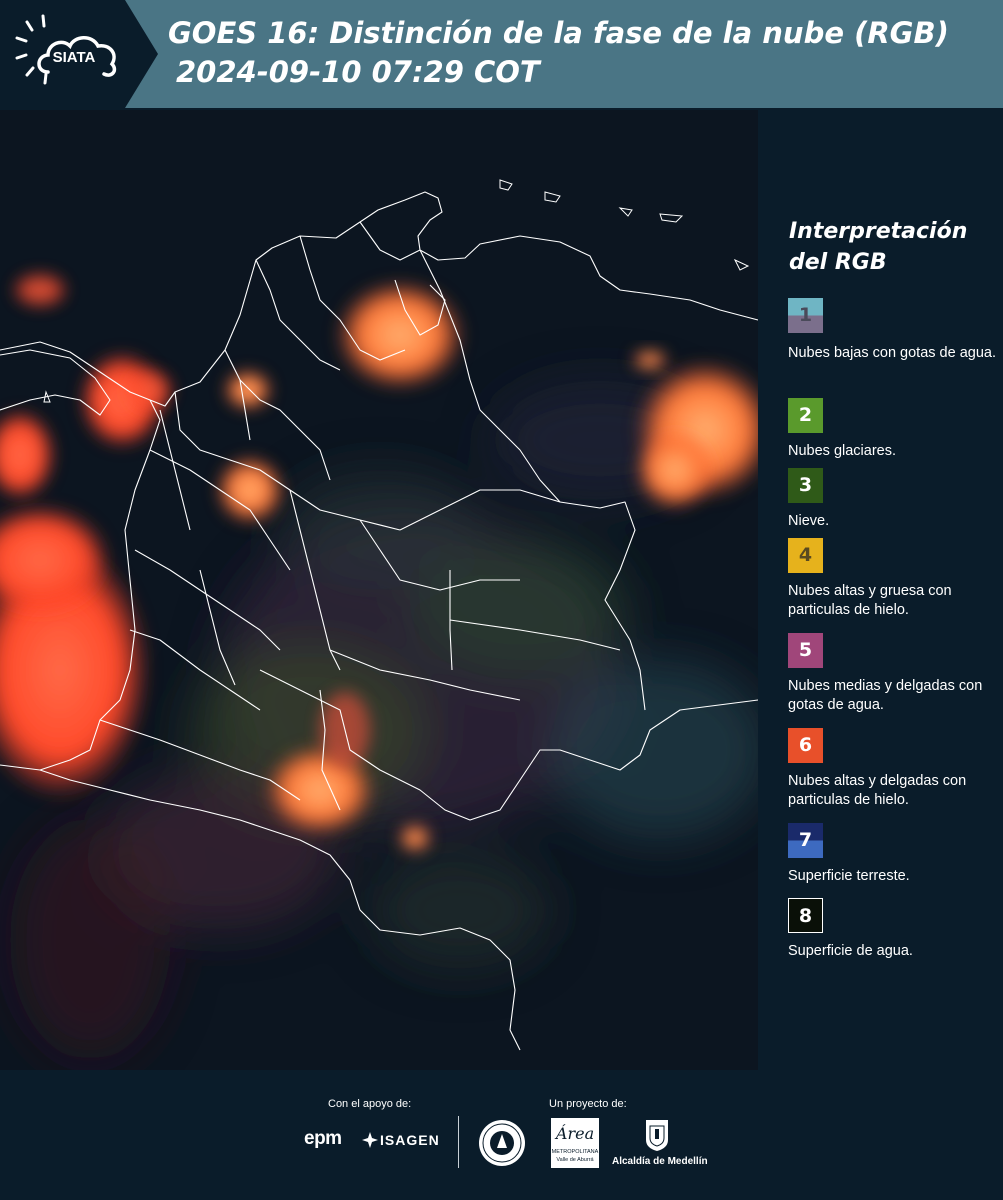 This screenshot has width=1003, height=1200. I want to click on legend-item-3: 3 Nieve., so click(895, 499).